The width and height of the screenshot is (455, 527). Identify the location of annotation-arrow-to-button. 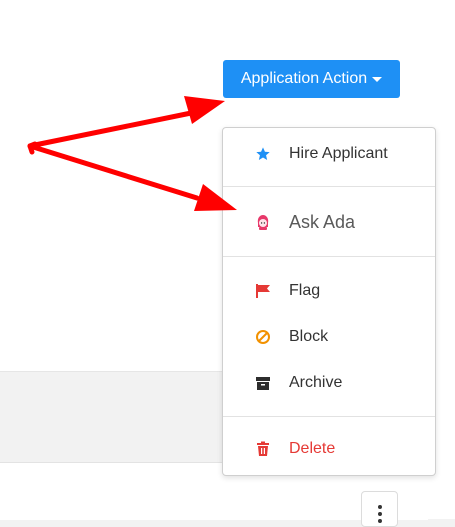
(126, 125).